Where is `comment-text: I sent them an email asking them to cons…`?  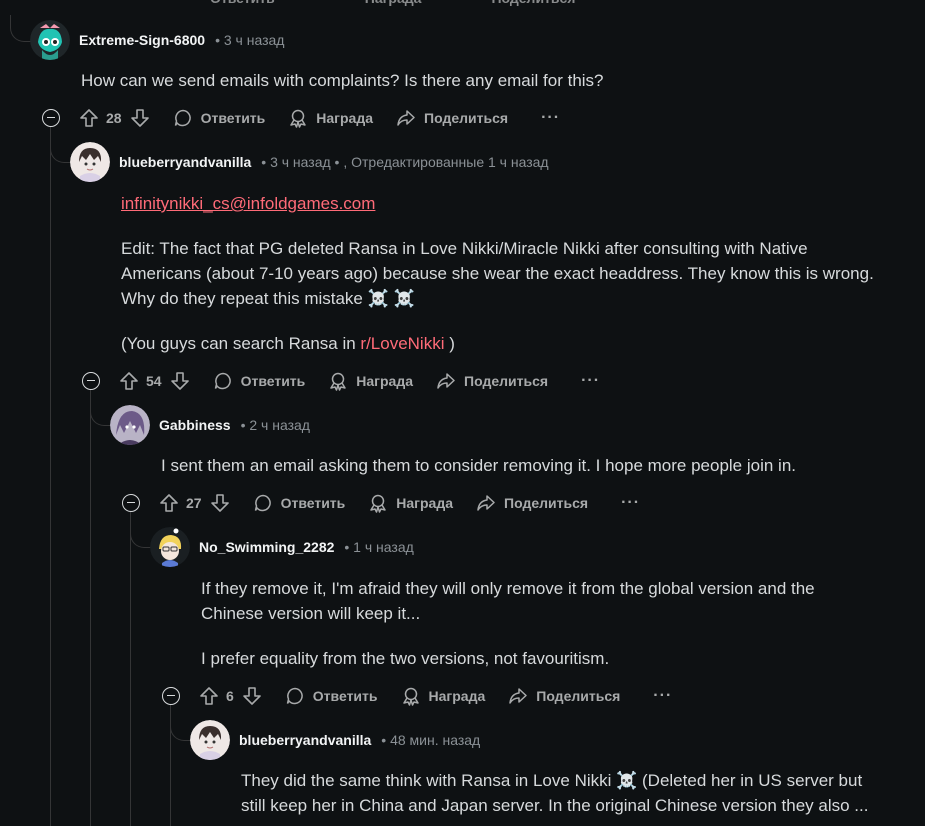 comment-text: I sent them an email asking them to cons… is located at coordinates (479, 465).